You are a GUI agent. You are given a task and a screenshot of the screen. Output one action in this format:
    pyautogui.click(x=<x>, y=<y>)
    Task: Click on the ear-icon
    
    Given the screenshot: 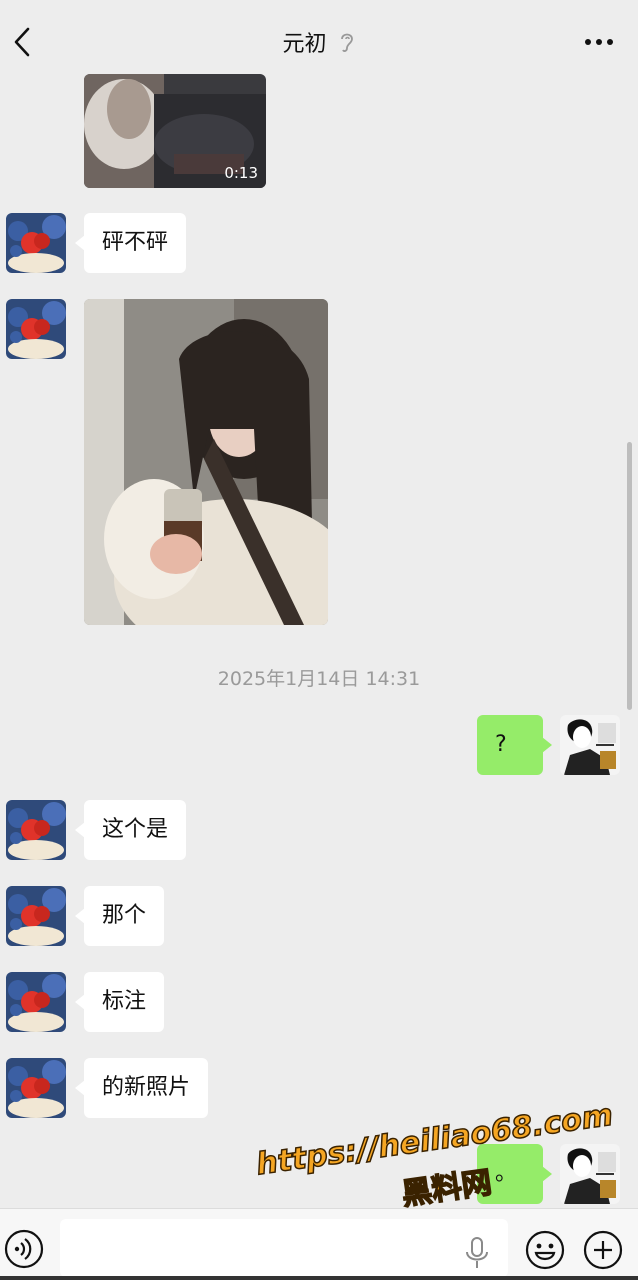 What is the action you would take?
    pyautogui.click(x=347, y=45)
    